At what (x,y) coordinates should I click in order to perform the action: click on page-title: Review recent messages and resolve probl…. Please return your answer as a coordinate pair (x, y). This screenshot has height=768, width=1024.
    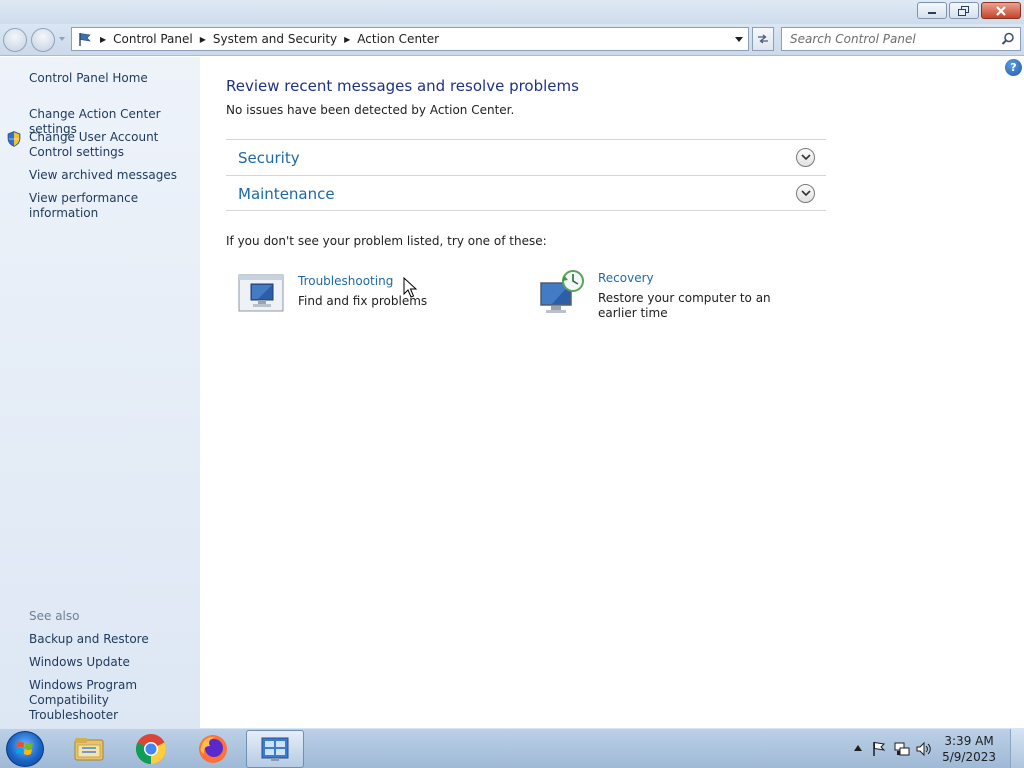
    Looking at the image, I should click on (402, 86).